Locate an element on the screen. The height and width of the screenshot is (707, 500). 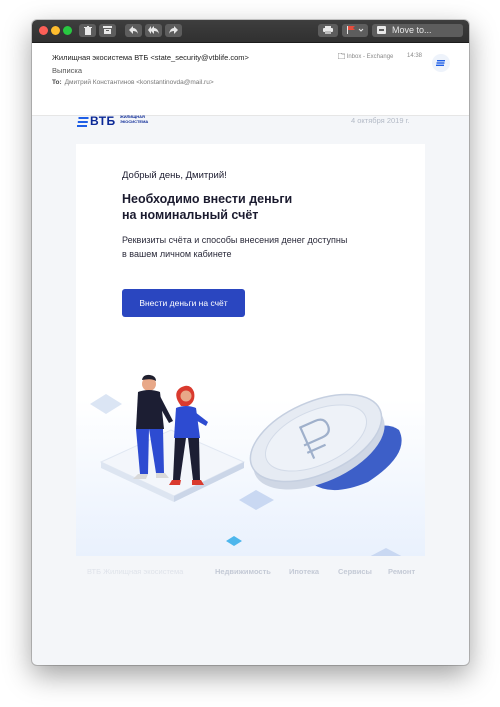
subject: Выписка is located at coordinates (67, 70).